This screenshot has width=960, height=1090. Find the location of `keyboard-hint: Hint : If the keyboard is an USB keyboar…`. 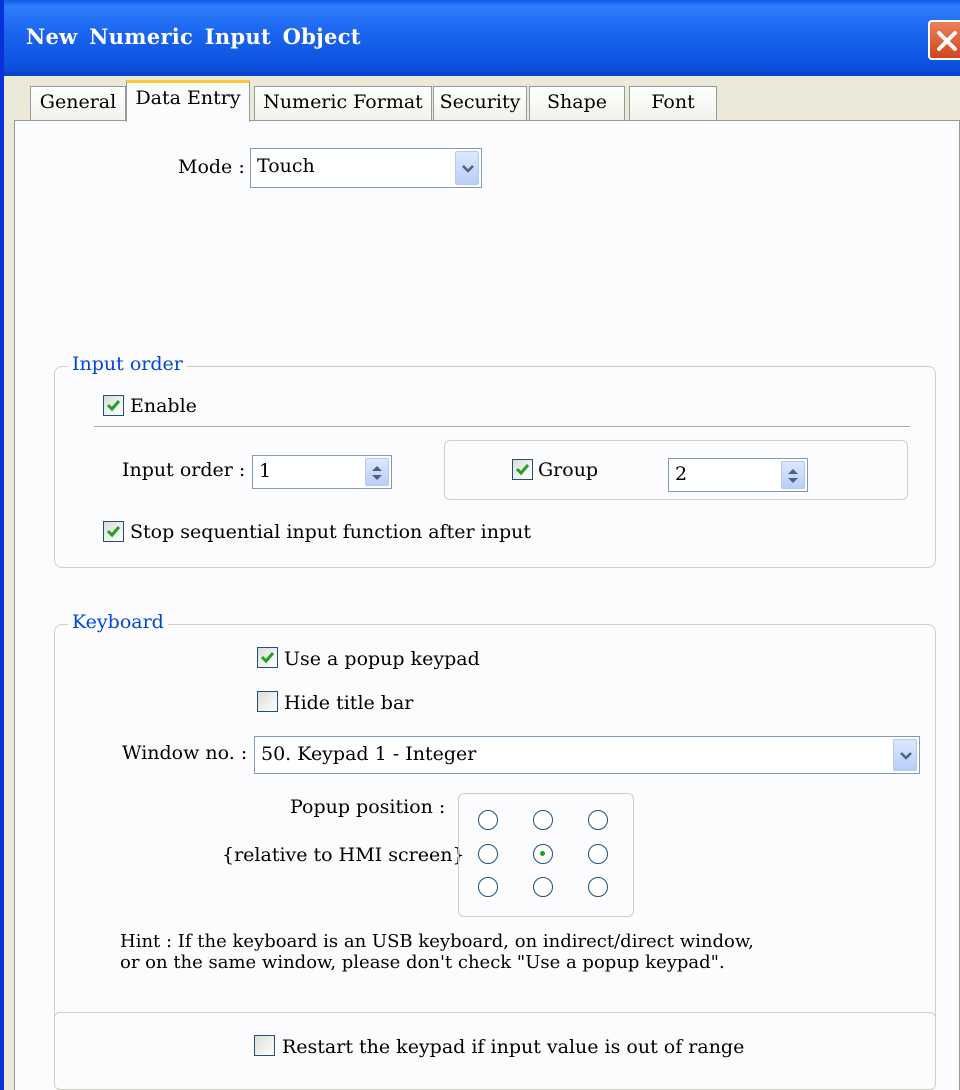

keyboard-hint: Hint : If the keyboard is an USB keyboar… is located at coordinates (437, 952).